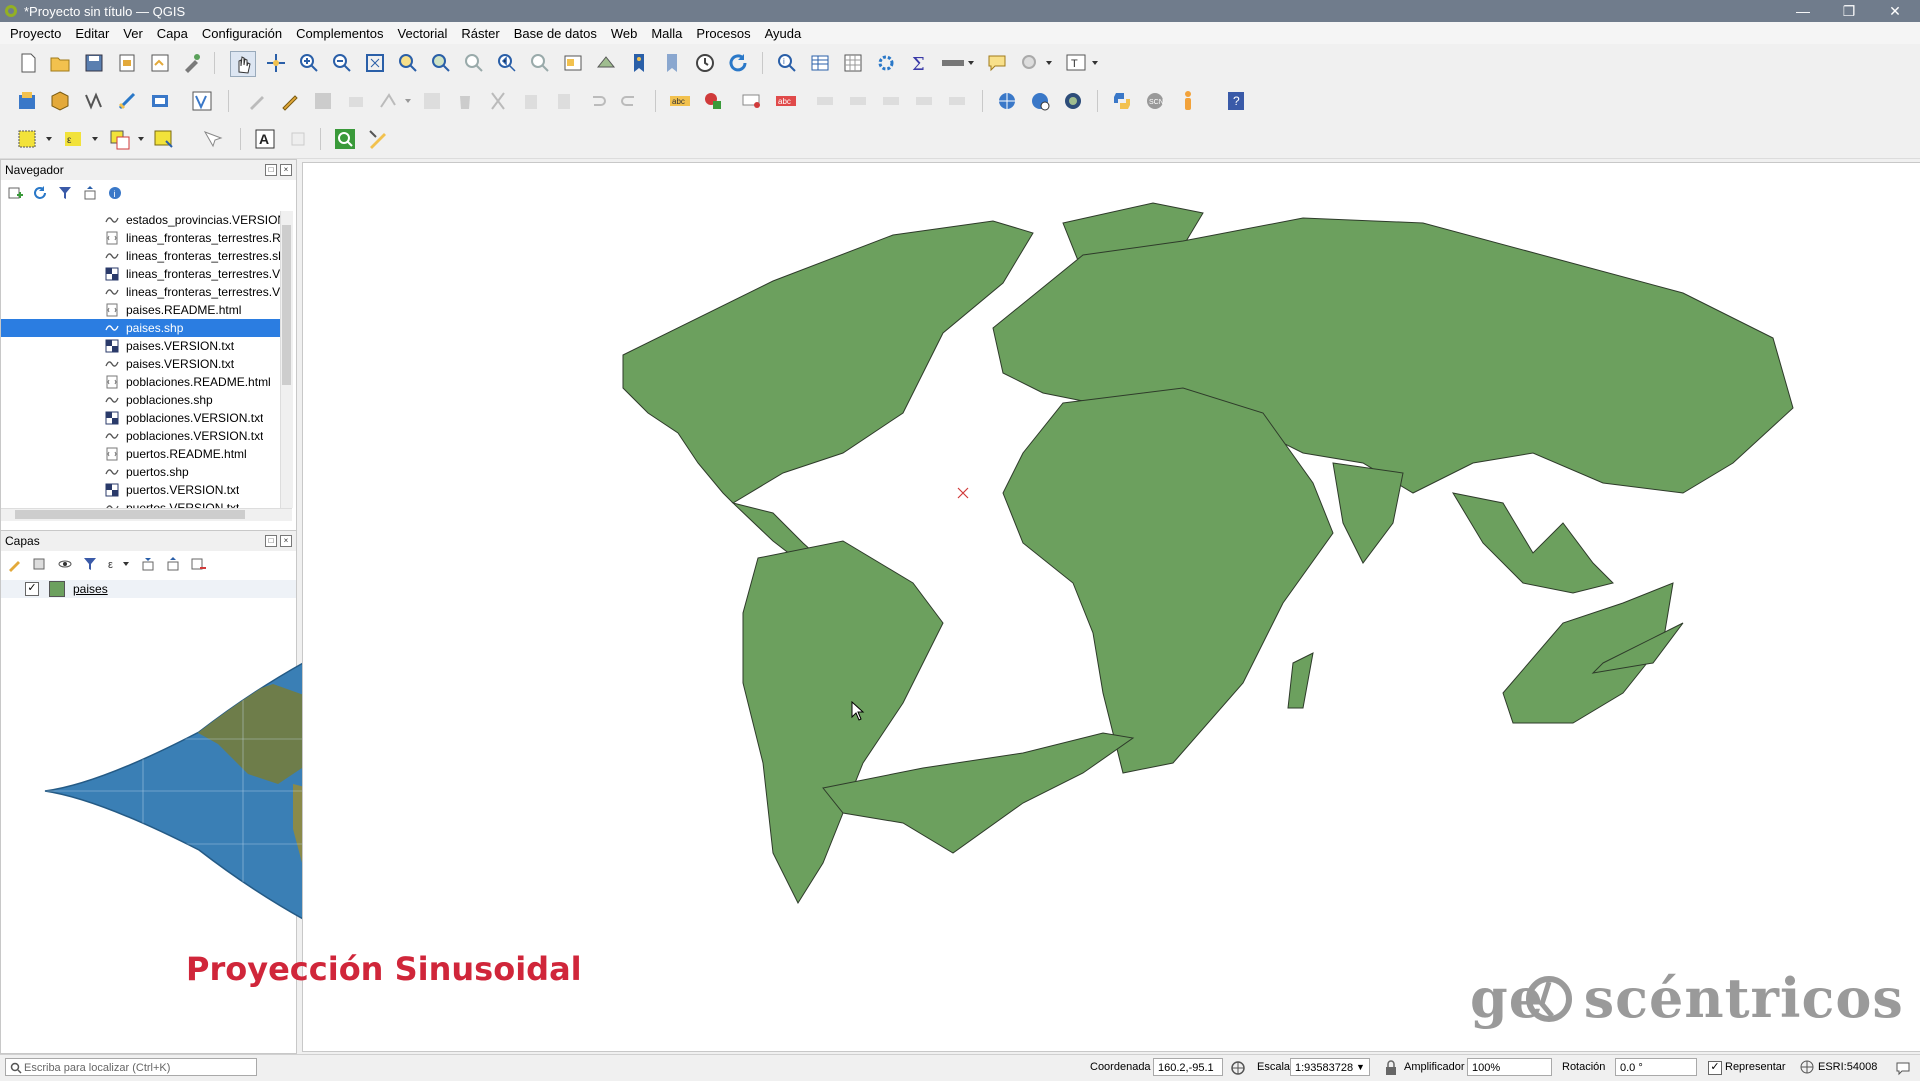 The height and width of the screenshot is (1081, 1920). Describe the element at coordinates (323, 101) in the screenshot. I see `save-edits-icon` at that location.